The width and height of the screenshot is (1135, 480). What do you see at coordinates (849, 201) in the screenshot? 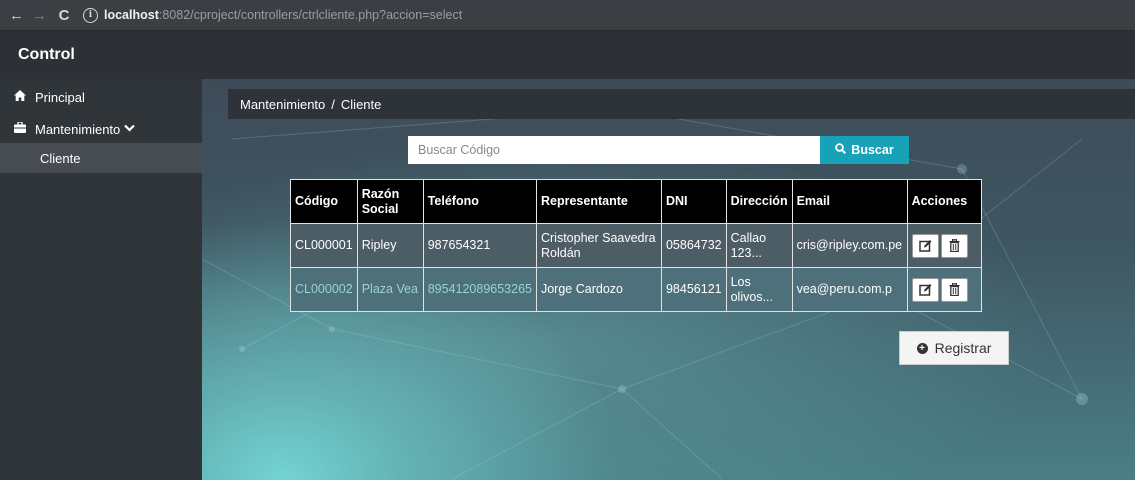
I see `header-email: Email` at bounding box center [849, 201].